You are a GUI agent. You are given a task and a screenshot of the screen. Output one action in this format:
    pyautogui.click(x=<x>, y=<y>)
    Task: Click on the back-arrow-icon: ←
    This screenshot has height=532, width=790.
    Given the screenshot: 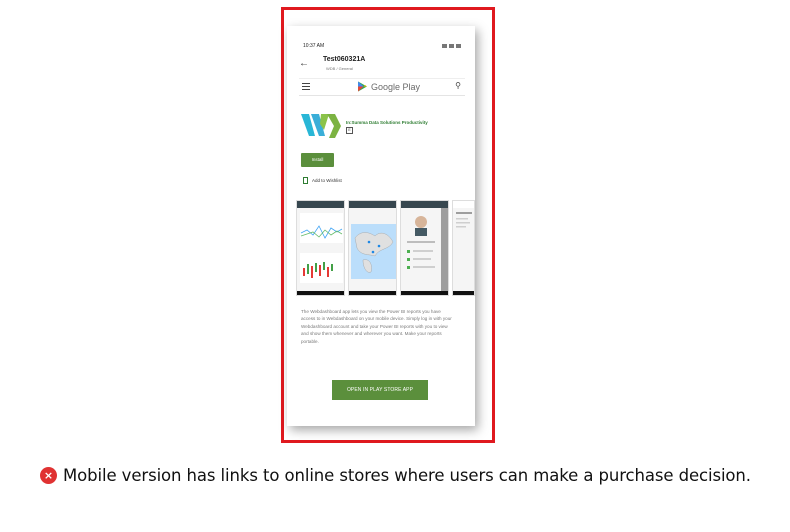 What is the action you would take?
    pyautogui.click(x=304, y=63)
    